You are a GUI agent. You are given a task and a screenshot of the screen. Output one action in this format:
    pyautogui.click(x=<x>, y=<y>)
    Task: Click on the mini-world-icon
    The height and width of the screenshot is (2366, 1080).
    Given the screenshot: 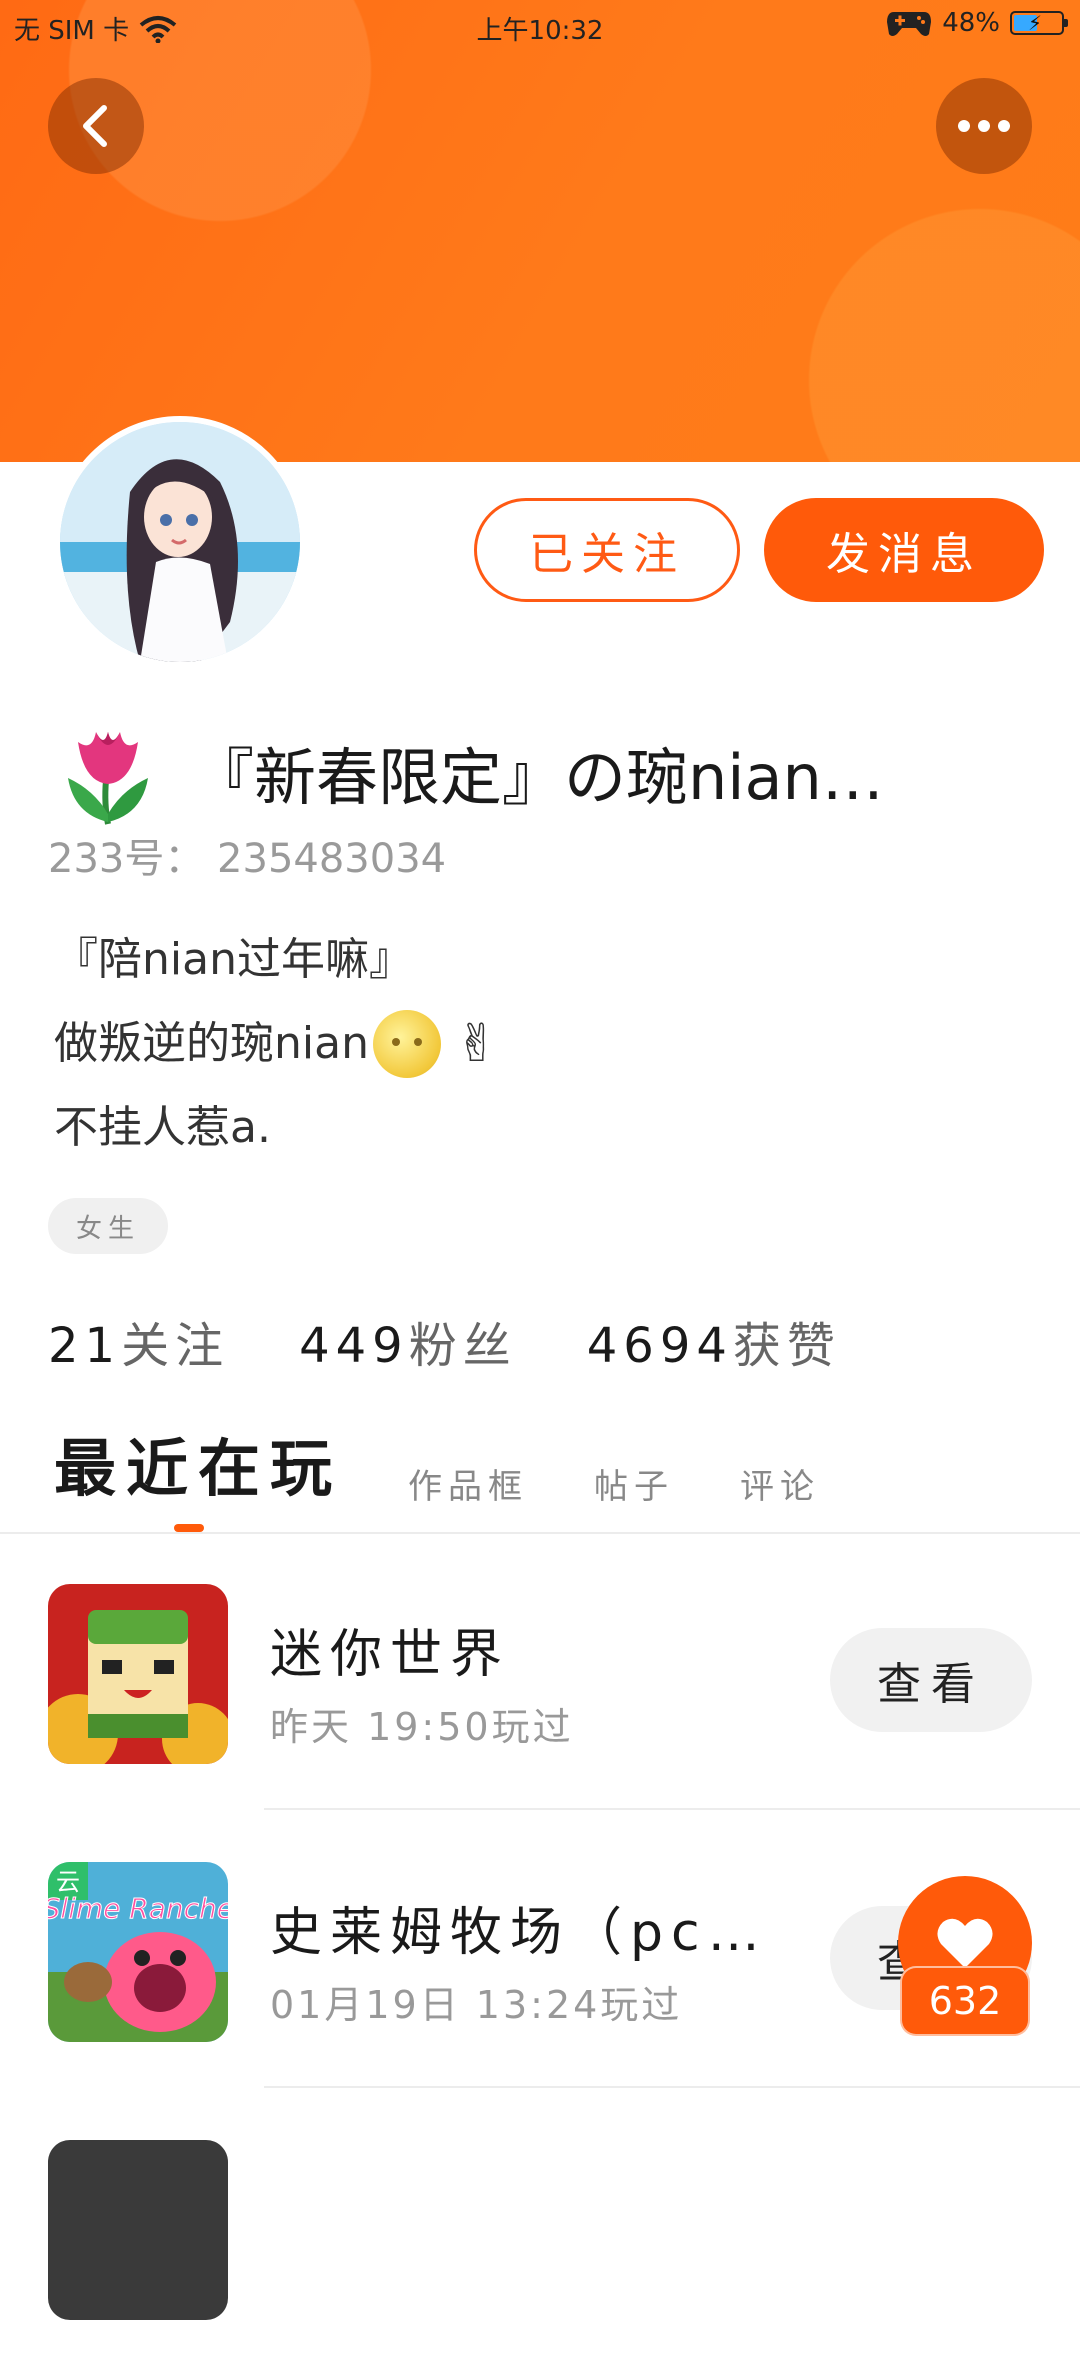 What is the action you would take?
    pyautogui.click(x=138, y=1674)
    